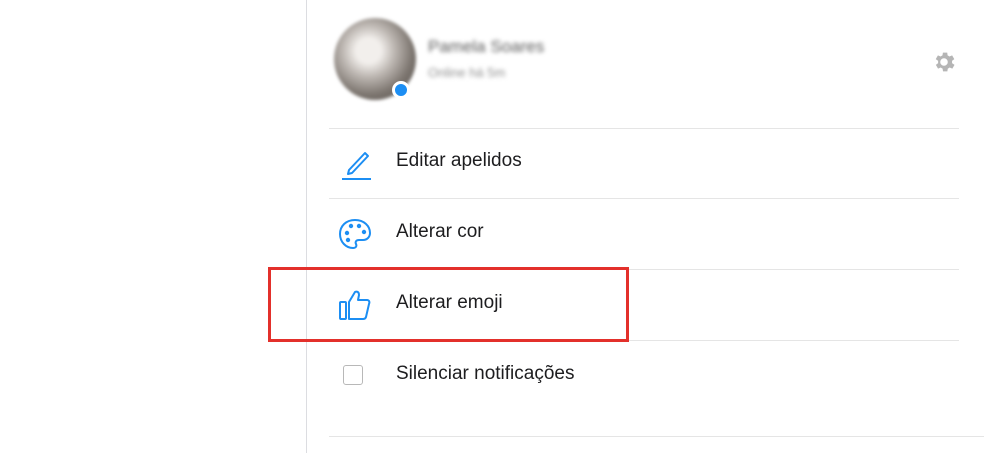 The width and height of the screenshot is (984, 453). What do you see at coordinates (459, 160) in the screenshot?
I see `menu-item-label: Editar apelidos` at bounding box center [459, 160].